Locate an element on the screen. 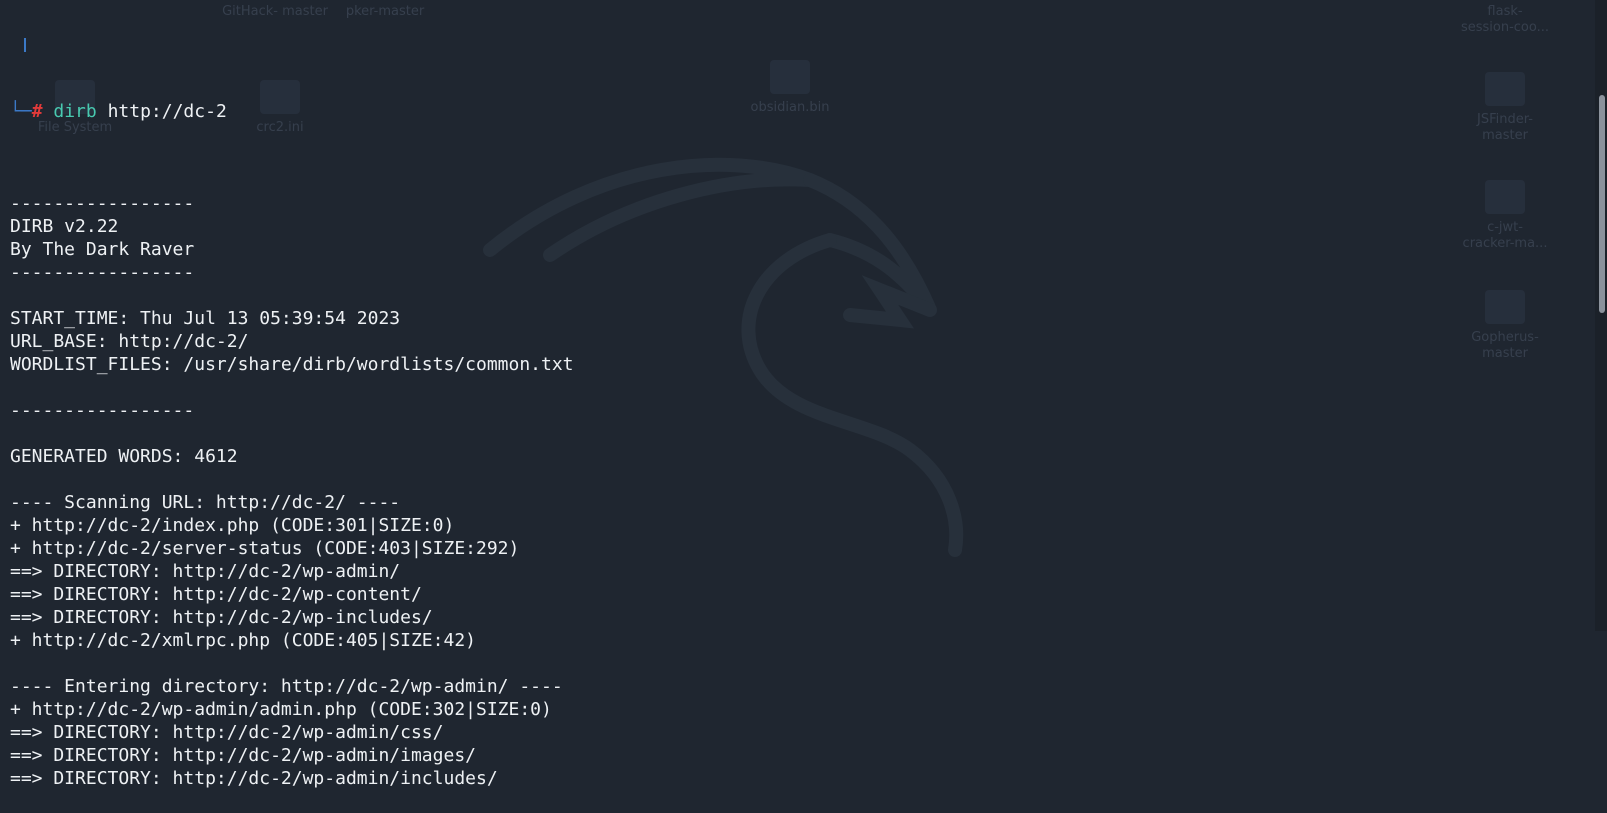  terminal-line: ==> DIRECTORY: http://dc-2/wp-admin/ is located at coordinates (205, 571).